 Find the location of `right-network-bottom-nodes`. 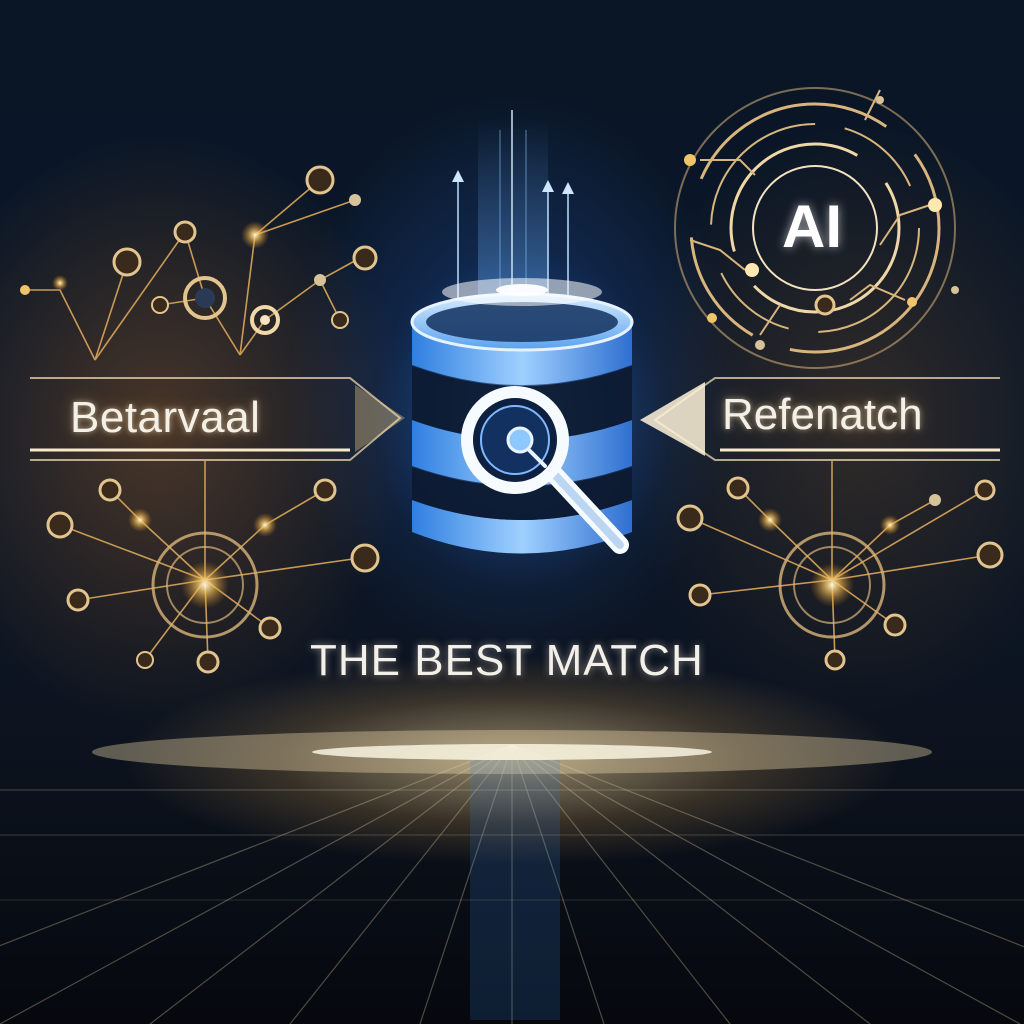

right-network-bottom-nodes is located at coordinates (840, 573).